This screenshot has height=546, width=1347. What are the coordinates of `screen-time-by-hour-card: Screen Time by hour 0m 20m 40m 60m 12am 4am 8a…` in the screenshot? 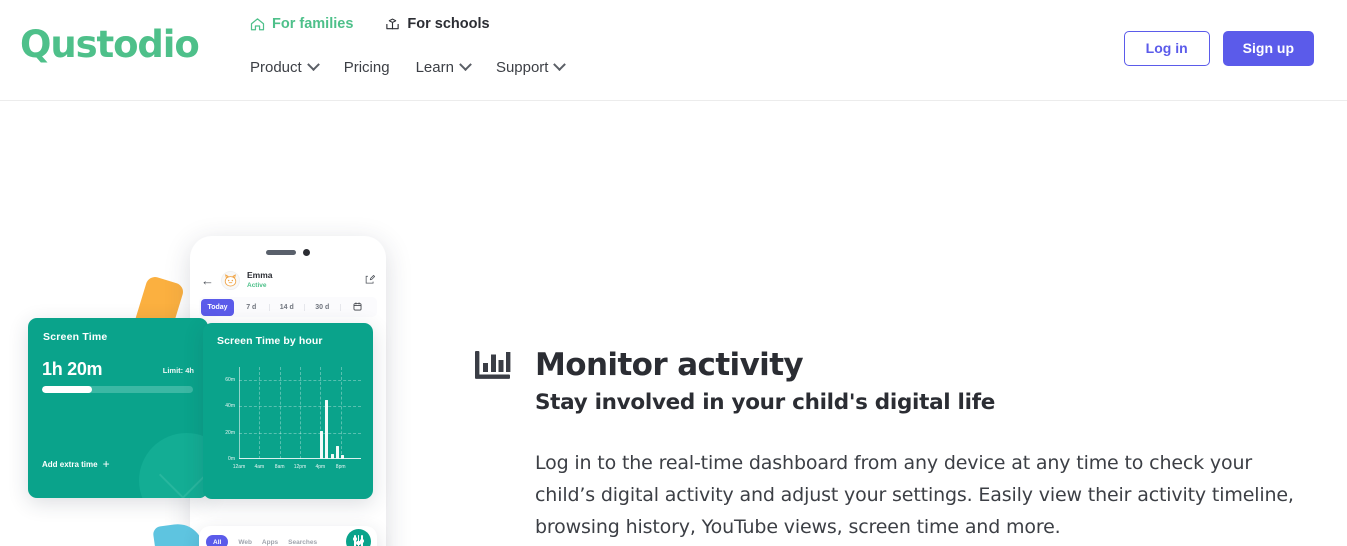 It's located at (288, 411).